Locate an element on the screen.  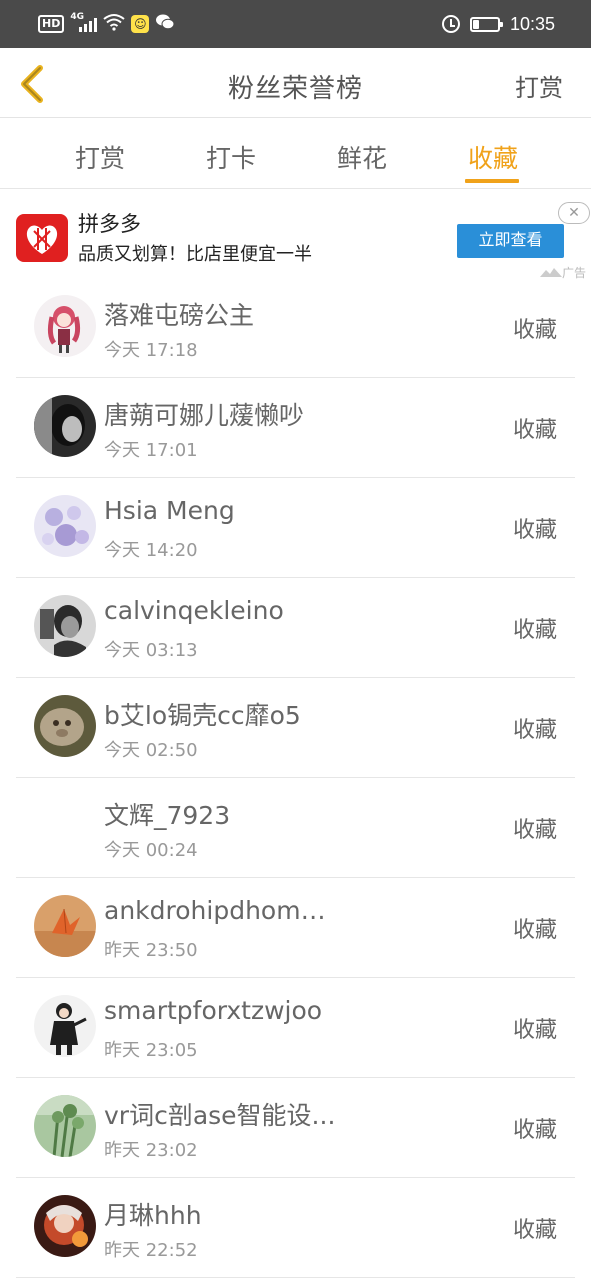
wifi-icon is located at coordinates (114, 24).